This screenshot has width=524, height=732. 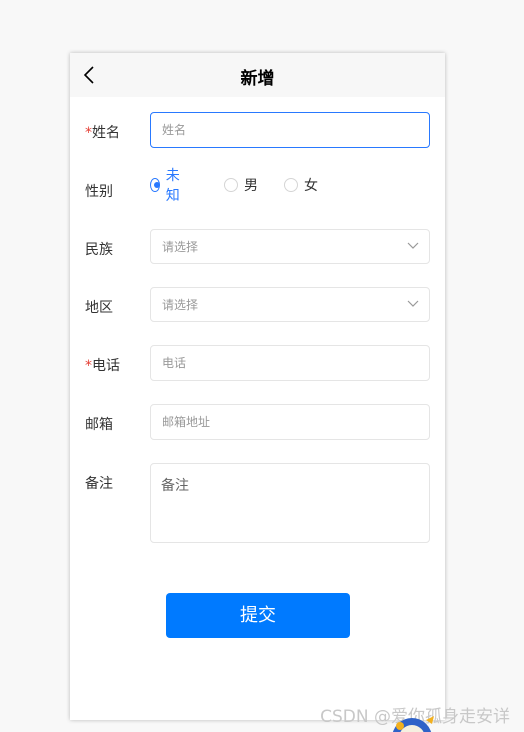 I want to click on email-label: 邮箱, so click(x=99, y=425).